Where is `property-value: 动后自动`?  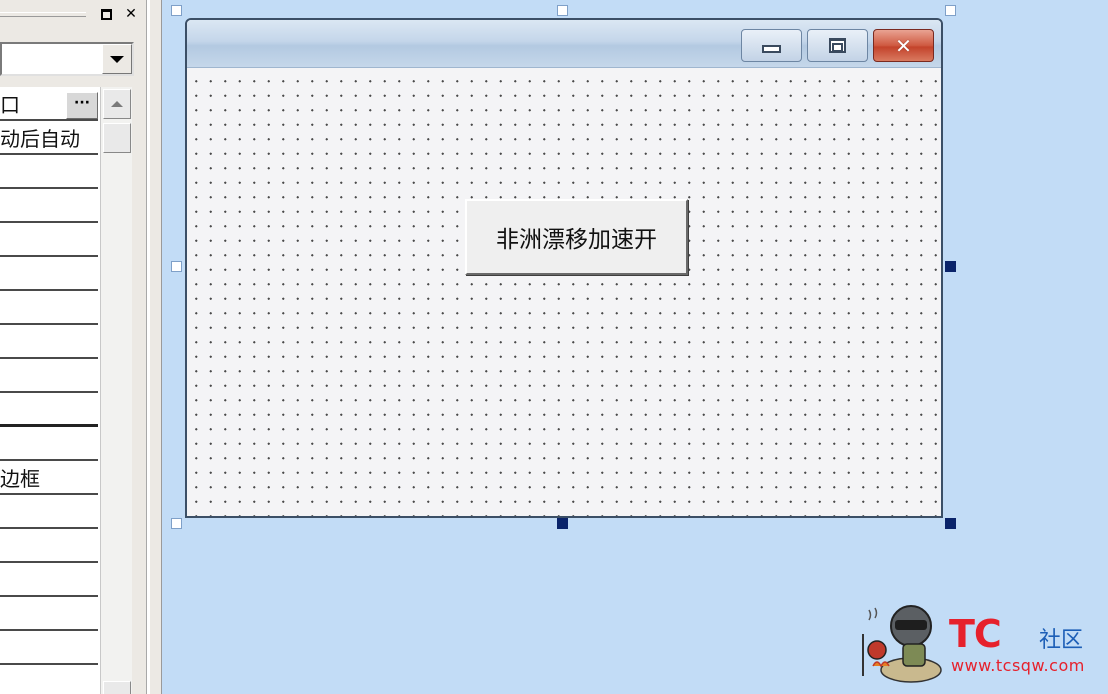 property-value: 动后自动 is located at coordinates (40, 138).